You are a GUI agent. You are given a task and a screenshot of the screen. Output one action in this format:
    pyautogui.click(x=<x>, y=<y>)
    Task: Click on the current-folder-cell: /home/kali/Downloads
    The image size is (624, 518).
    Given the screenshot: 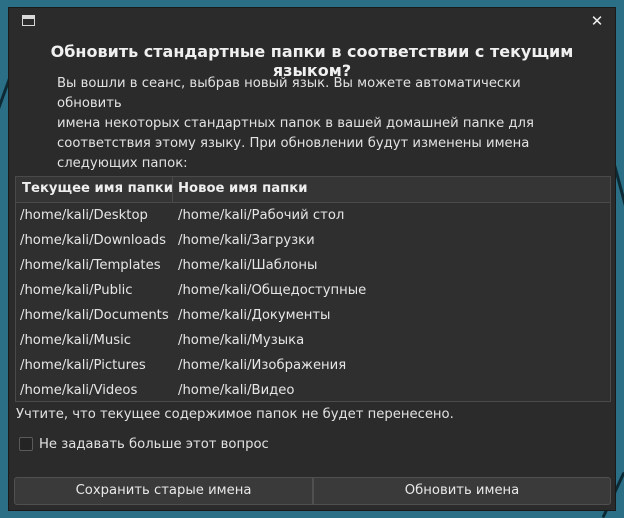 What is the action you would take?
    pyautogui.click(x=93, y=240)
    